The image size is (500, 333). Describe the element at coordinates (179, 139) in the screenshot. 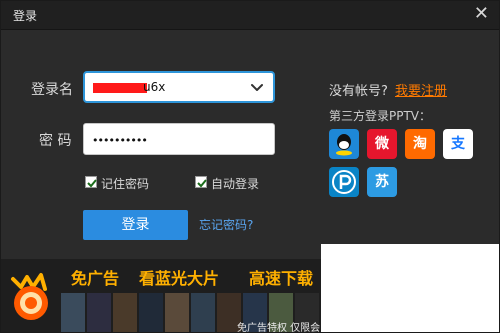

I see `password-field: ••••••••••` at that location.